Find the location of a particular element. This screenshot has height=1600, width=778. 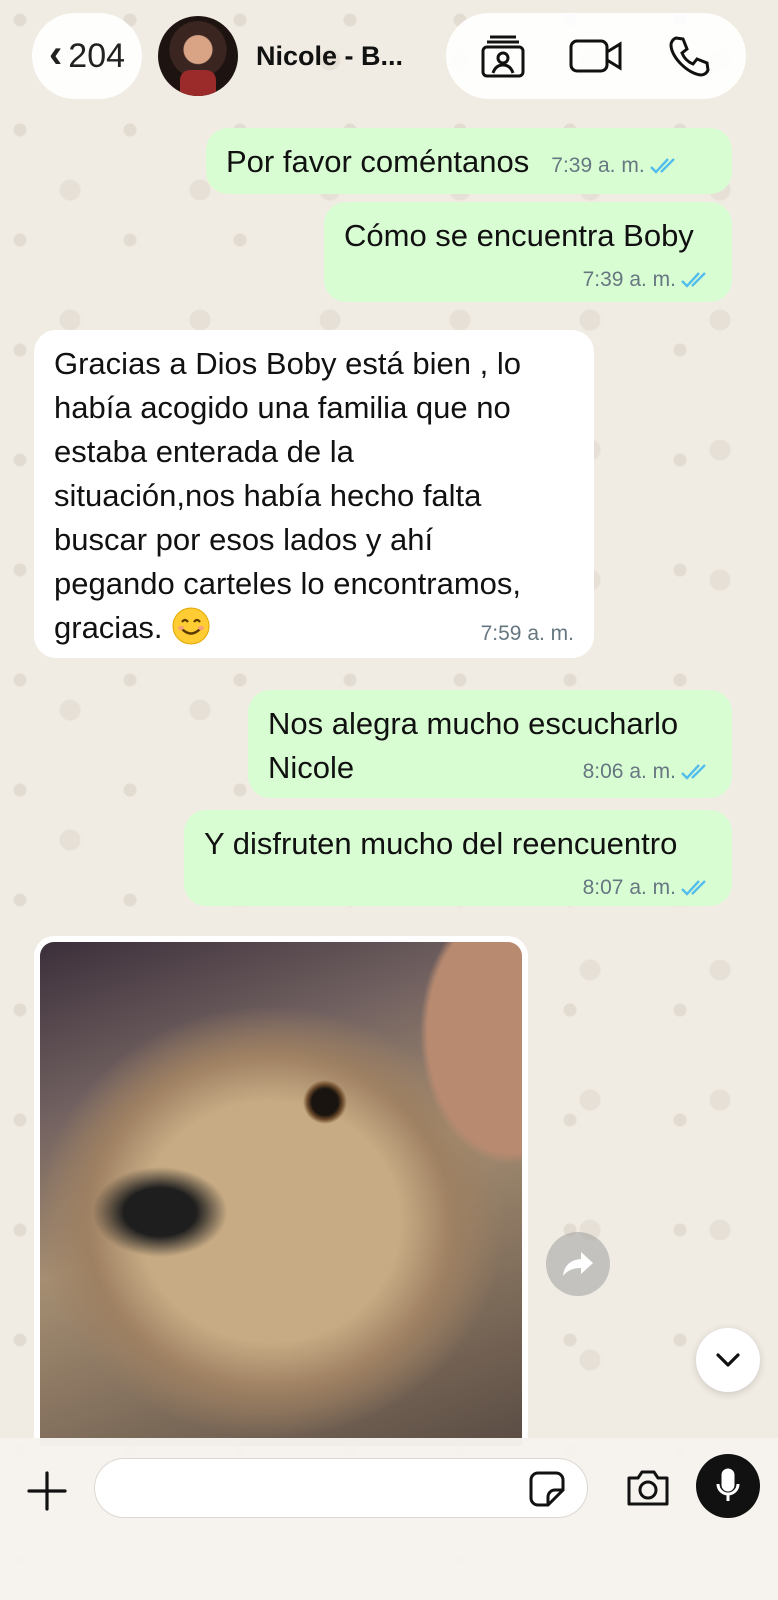

message-line: pegando carteles lo encontramos, is located at coordinates (288, 583).